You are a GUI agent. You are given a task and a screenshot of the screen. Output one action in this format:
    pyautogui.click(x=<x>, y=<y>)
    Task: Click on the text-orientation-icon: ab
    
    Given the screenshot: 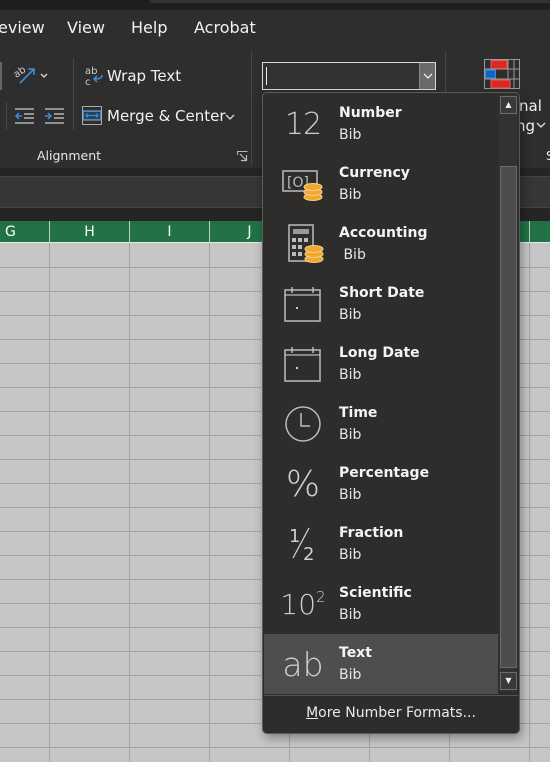 What is the action you would take?
    pyautogui.click(x=30, y=74)
    